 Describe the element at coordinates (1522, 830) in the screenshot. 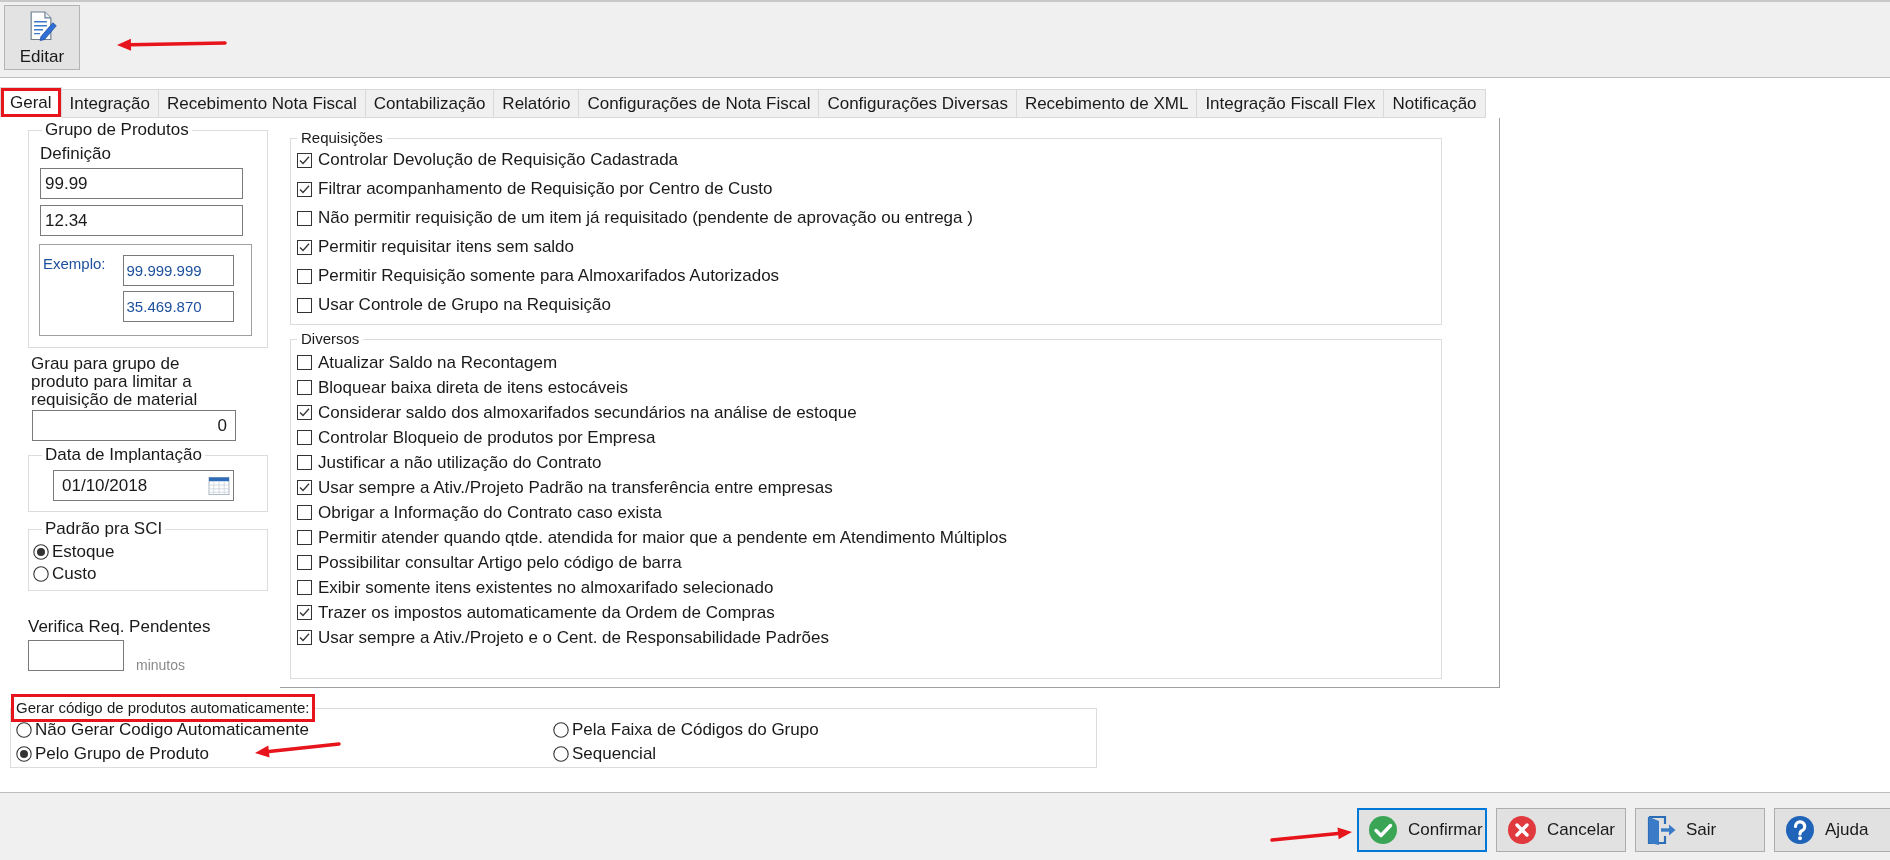

I see `x-circle-icon` at that location.